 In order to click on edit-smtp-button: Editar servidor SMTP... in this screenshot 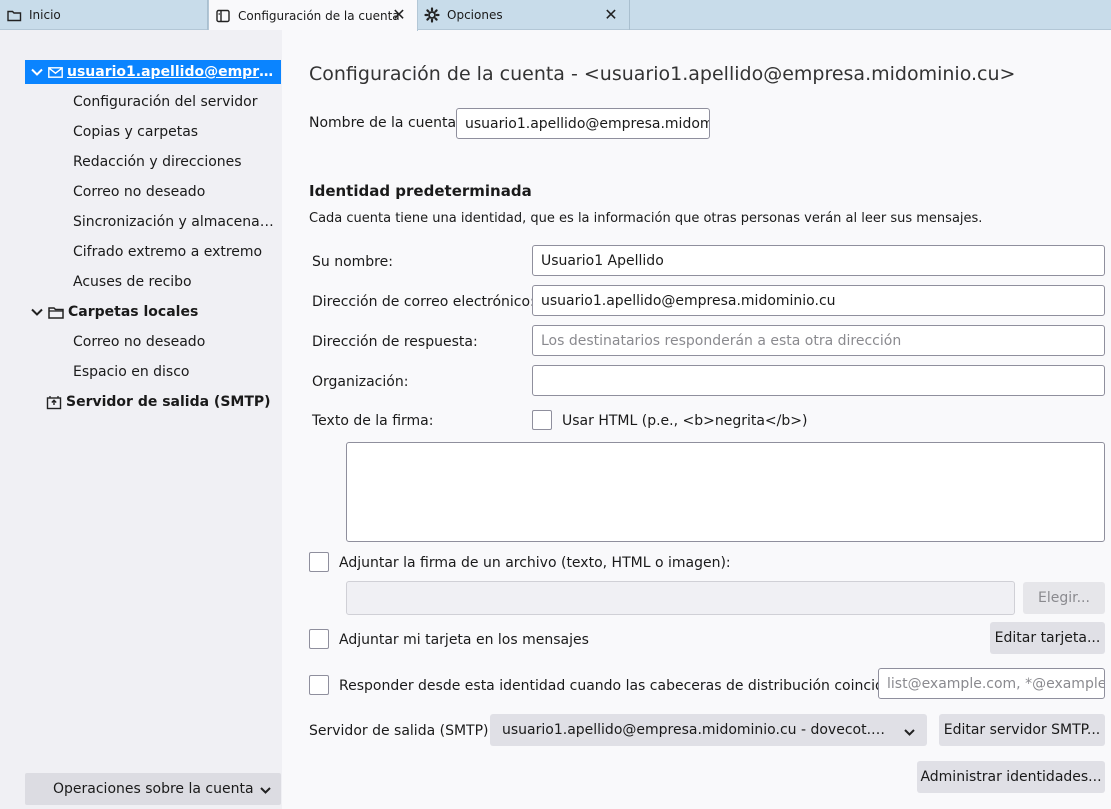, I will do `click(1022, 730)`.